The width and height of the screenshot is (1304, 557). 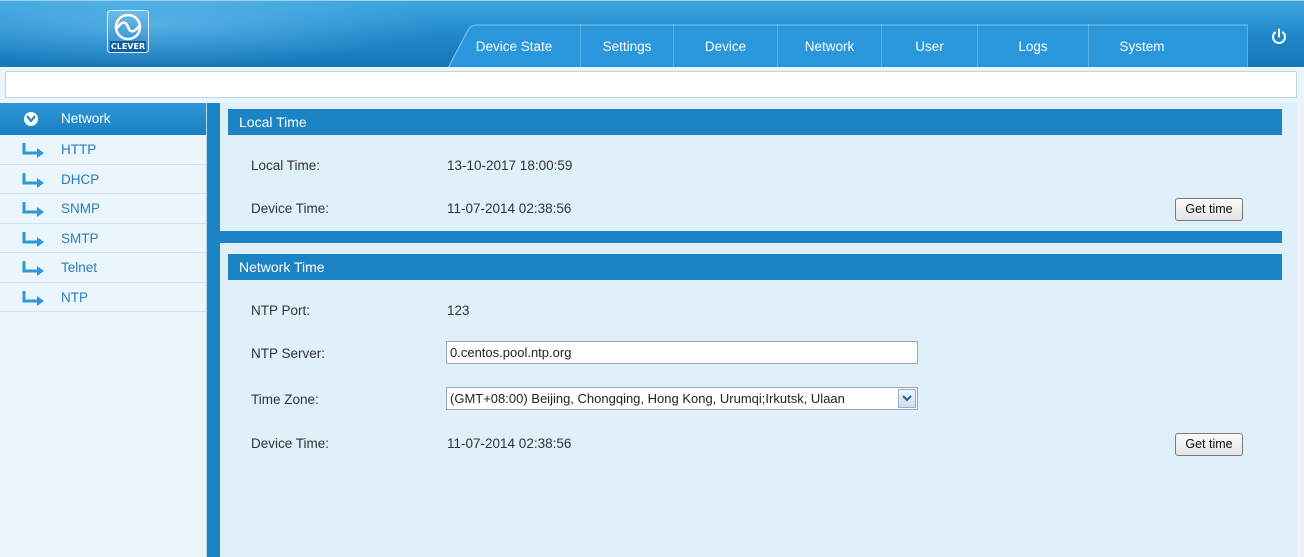 I want to click on time-zone-label: Time Zone:, so click(x=285, y=399).